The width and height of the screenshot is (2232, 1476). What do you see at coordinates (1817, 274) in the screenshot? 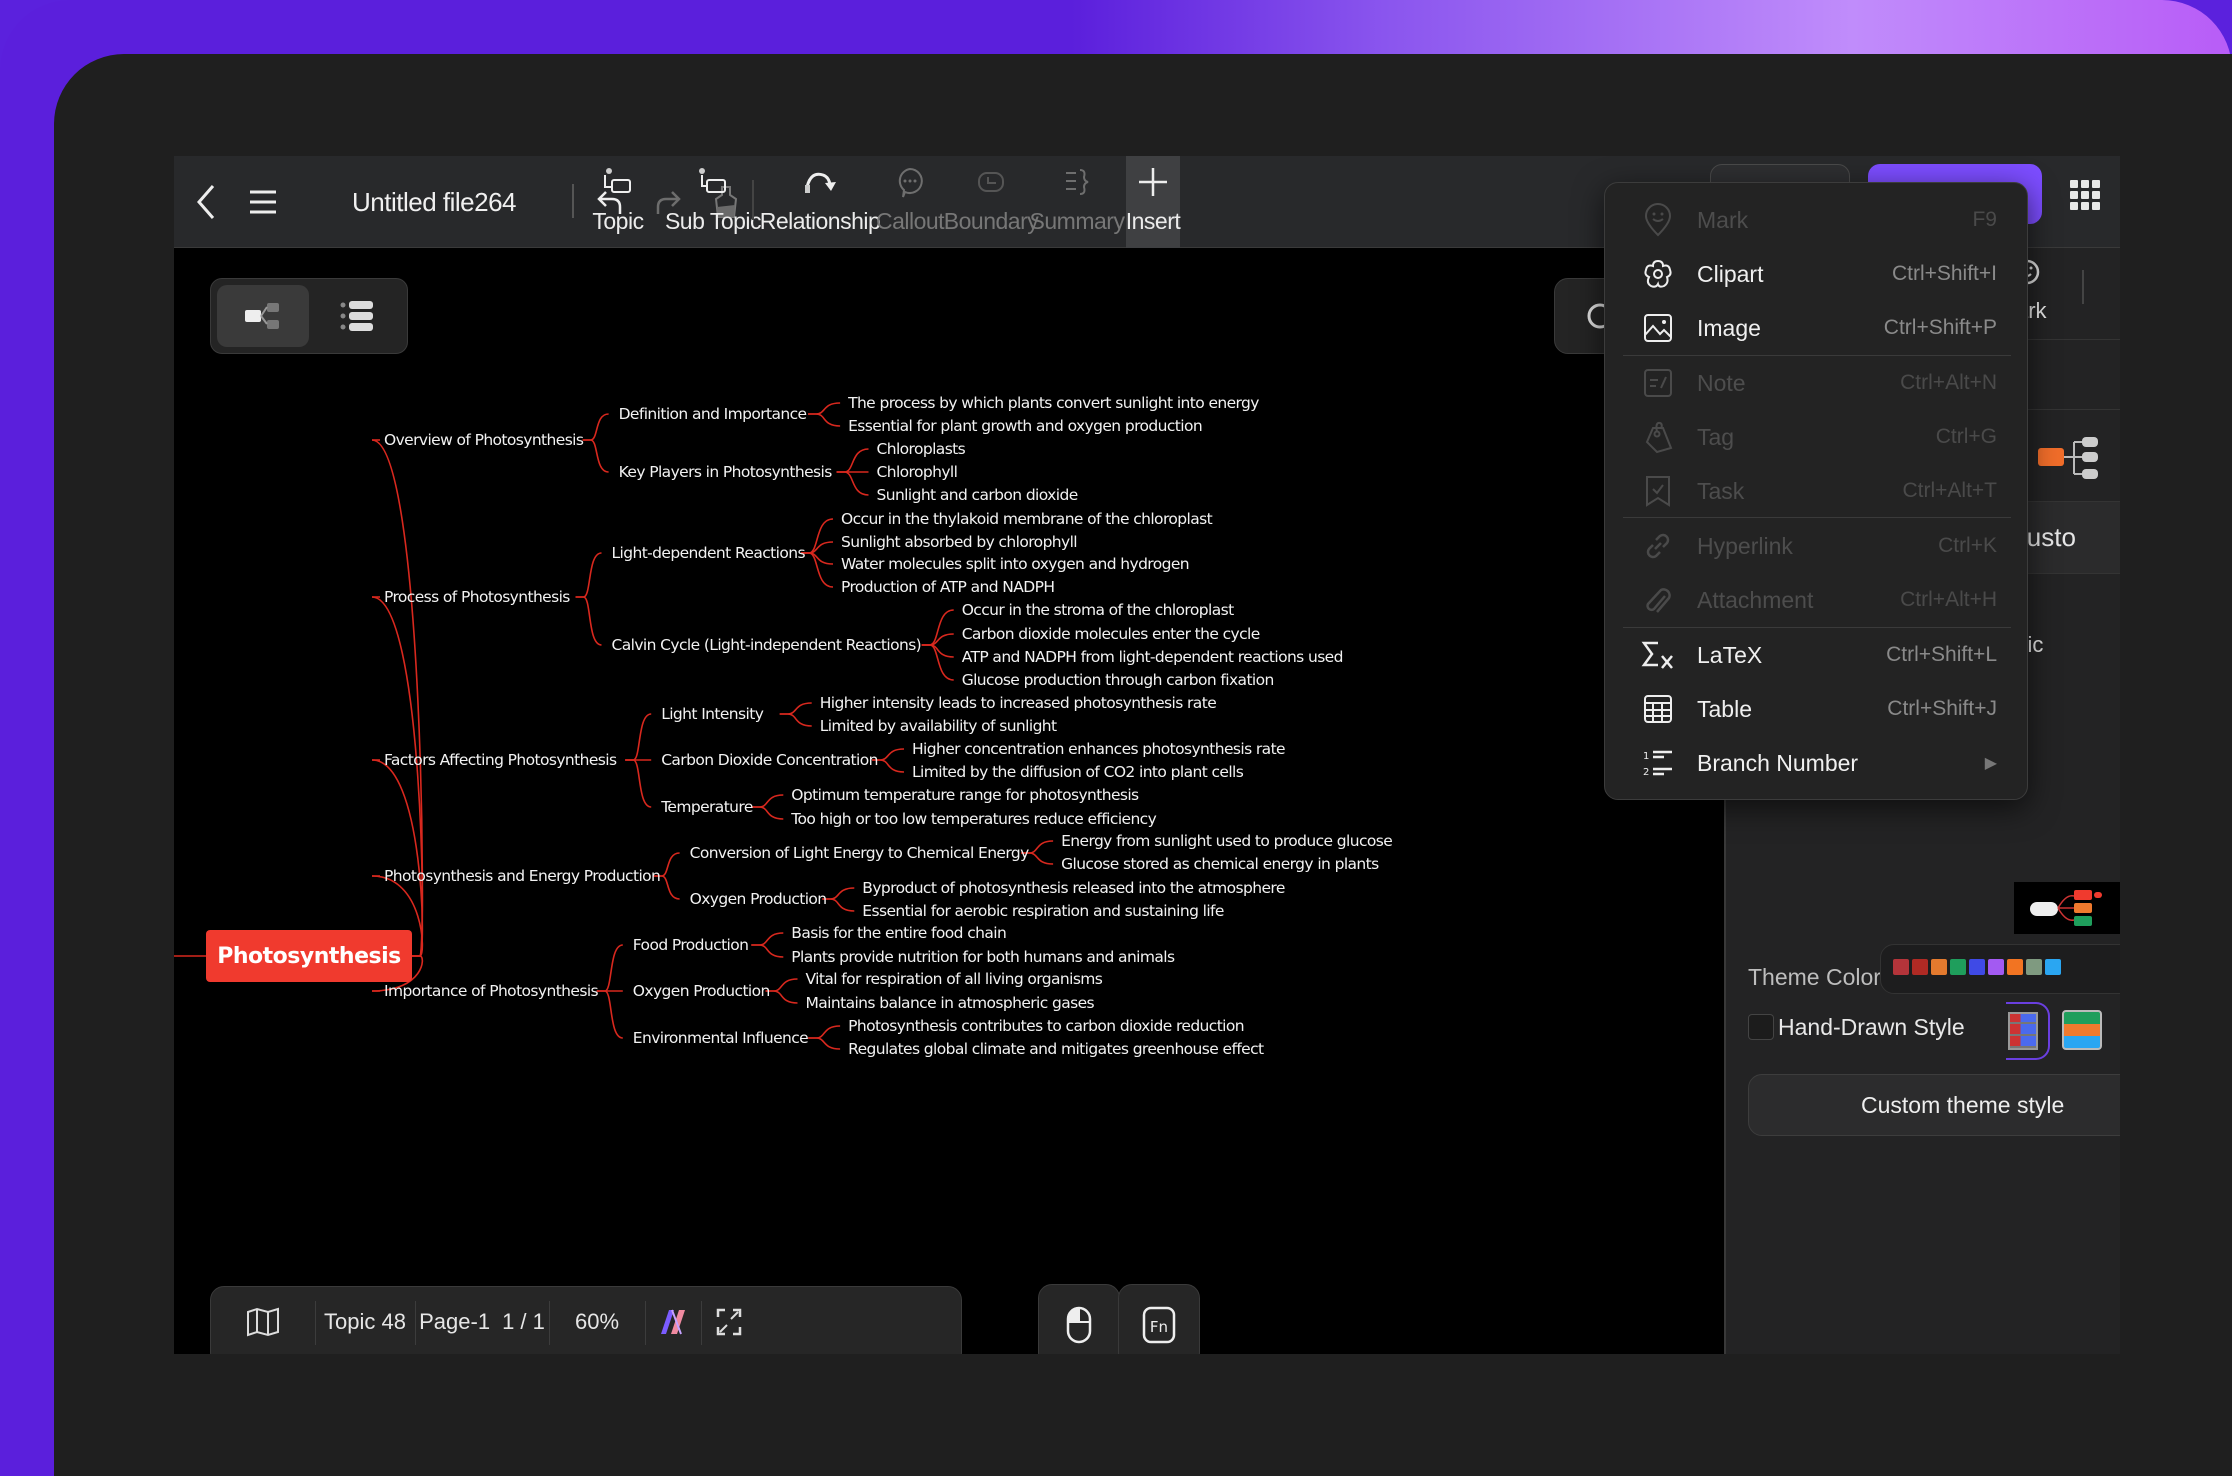
I see `insert-menu-item-clipart: Clipart Ctrl+Shift+I` at bounding box center [1817, 274].